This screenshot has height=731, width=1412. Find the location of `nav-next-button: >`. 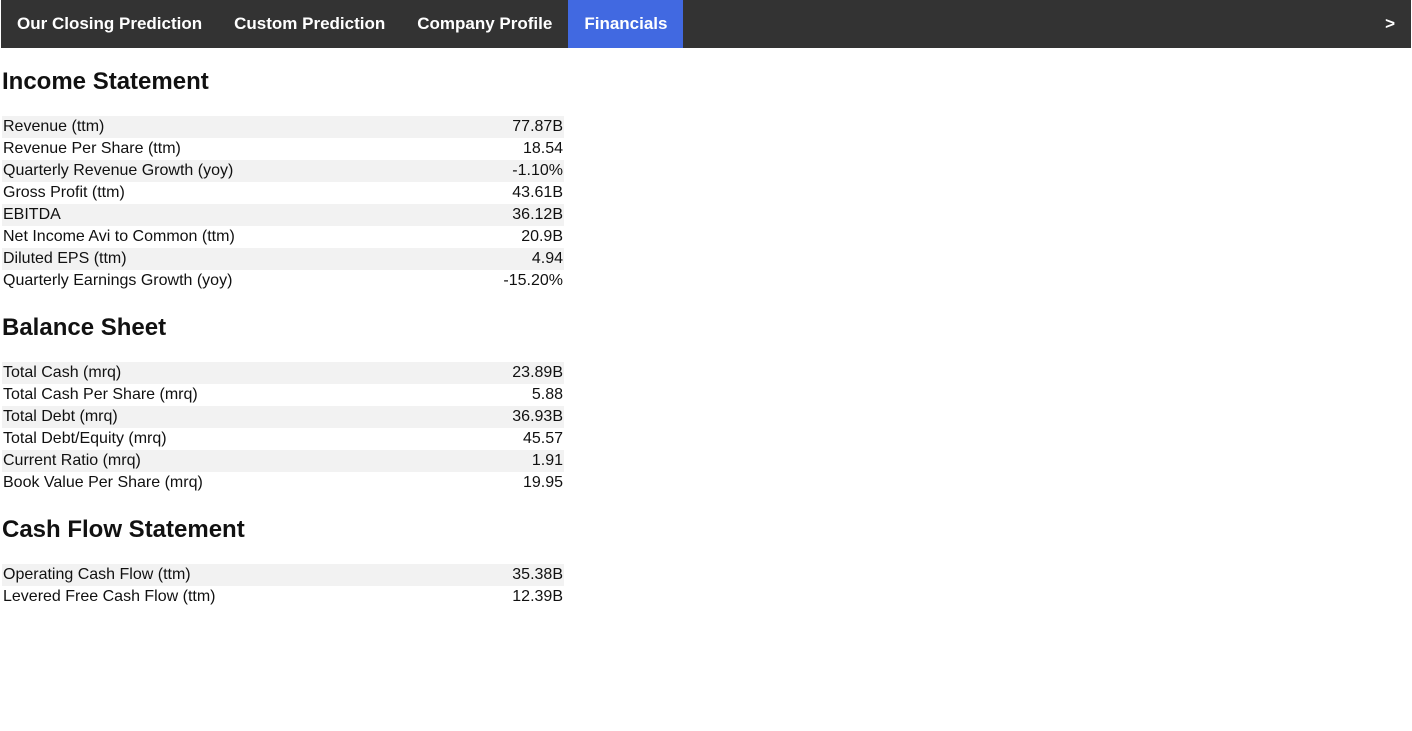

nav-next-button: > is located at coordinates (1390, 24).